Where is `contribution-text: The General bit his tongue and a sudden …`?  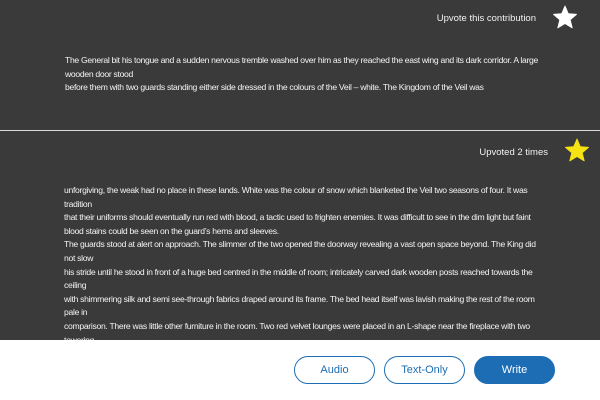 contribution-text: The General bit his tongue and a sudden … is located at coordinates (301, 74).